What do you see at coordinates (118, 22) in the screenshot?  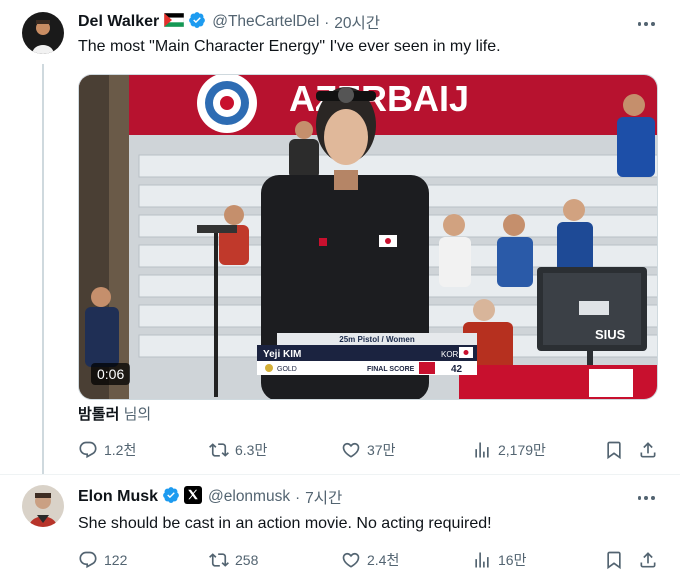 I see `author-name: Del Walker` at bounding box center [118, 22].